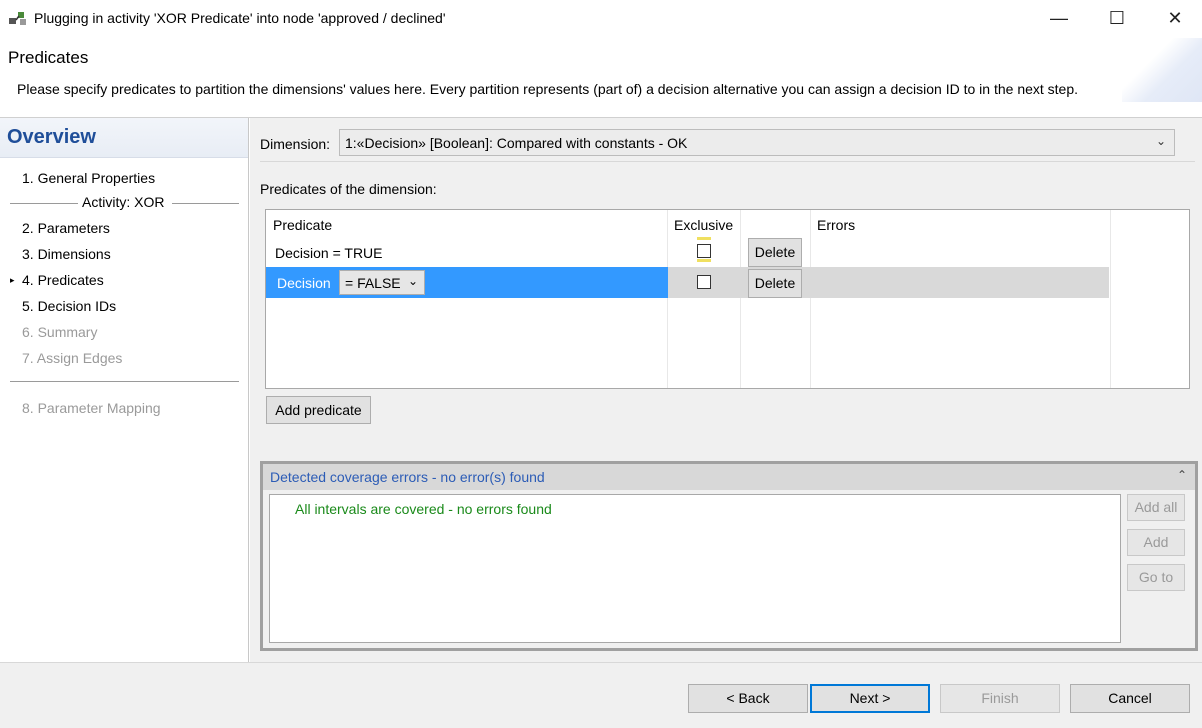 Image resolution: width=1202 pixels, height=728 pixels. What do you see at coordinates (727, 161) in the screenshot?
I see `dimension-divider` at bounding box center [727, 161].